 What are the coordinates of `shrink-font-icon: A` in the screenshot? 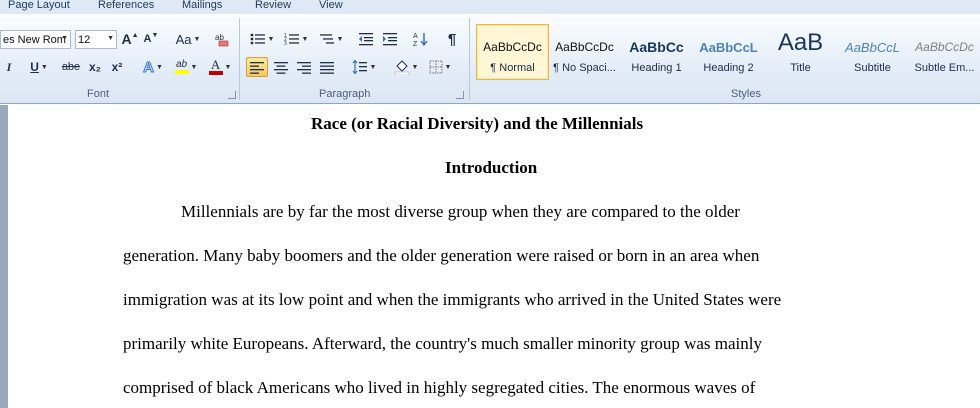 It's located at (147, 39).